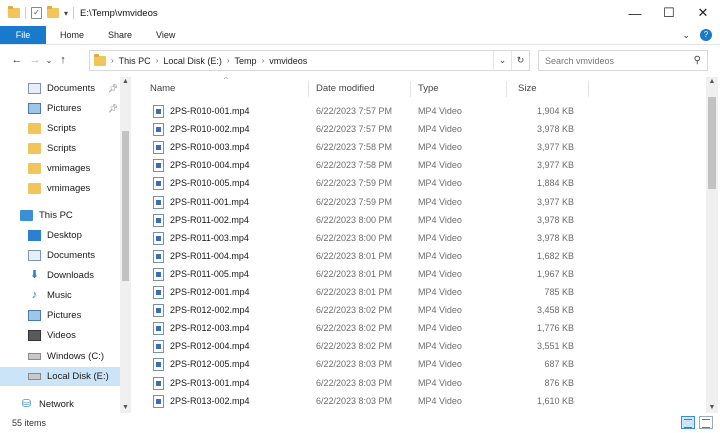 This screenshot has height=433, width=720. Describe the element at coordinates (72, 35) in the screenshot. I see `tab-home: Home` at that location.